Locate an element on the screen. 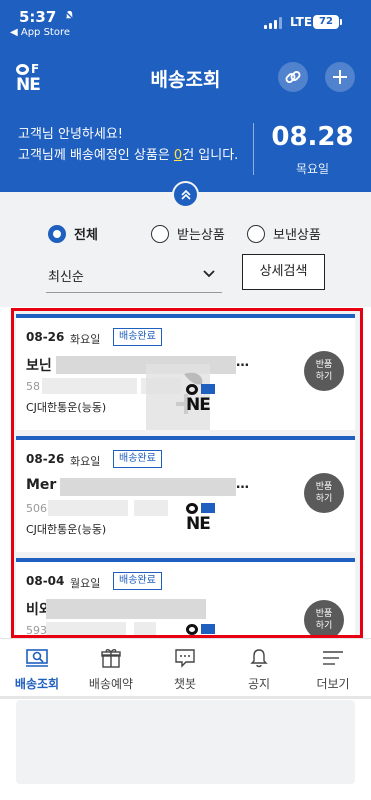 The height and width of the screenshot is (800, 371). bottom-area is located at coordinates (185, 749).